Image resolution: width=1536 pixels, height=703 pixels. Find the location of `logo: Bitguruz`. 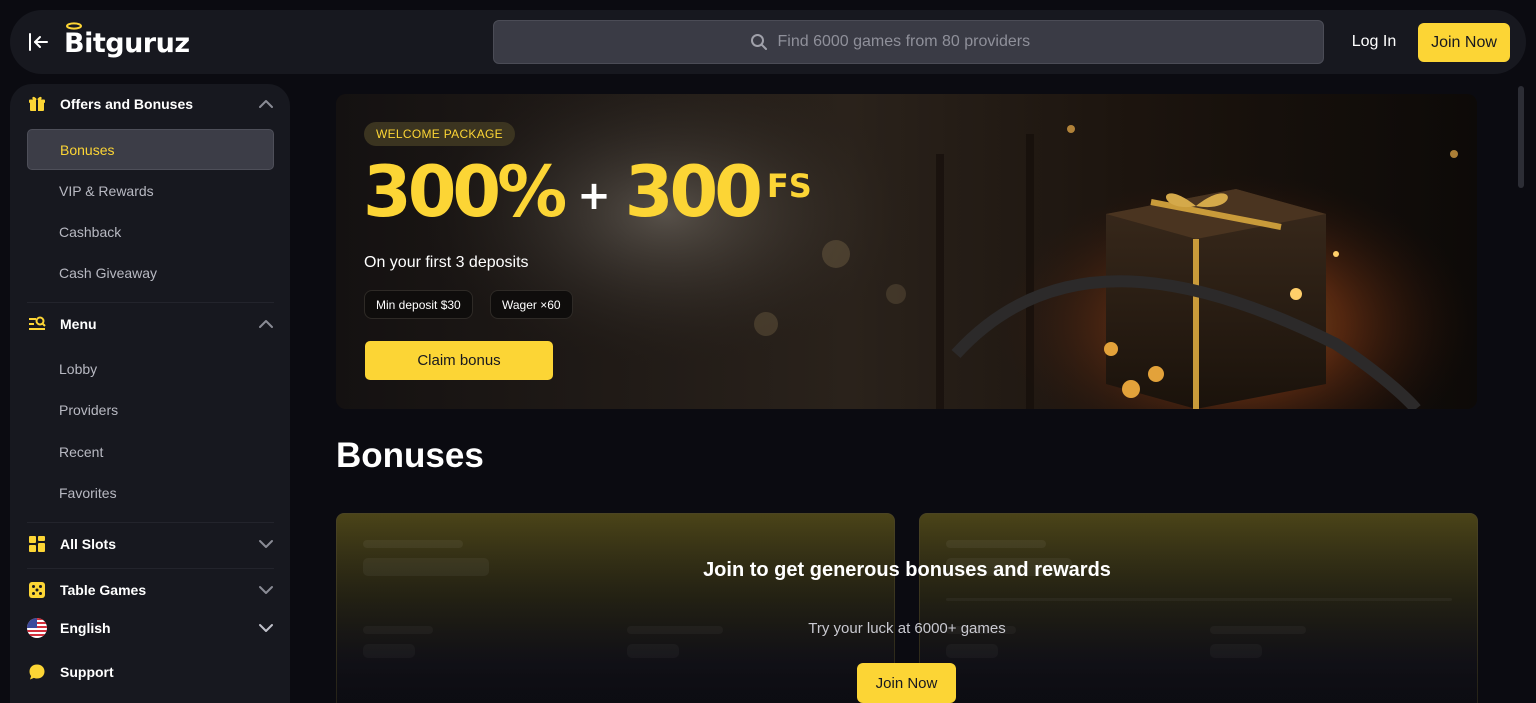

logo: Bitguruz is located at coordinates (127, 42).